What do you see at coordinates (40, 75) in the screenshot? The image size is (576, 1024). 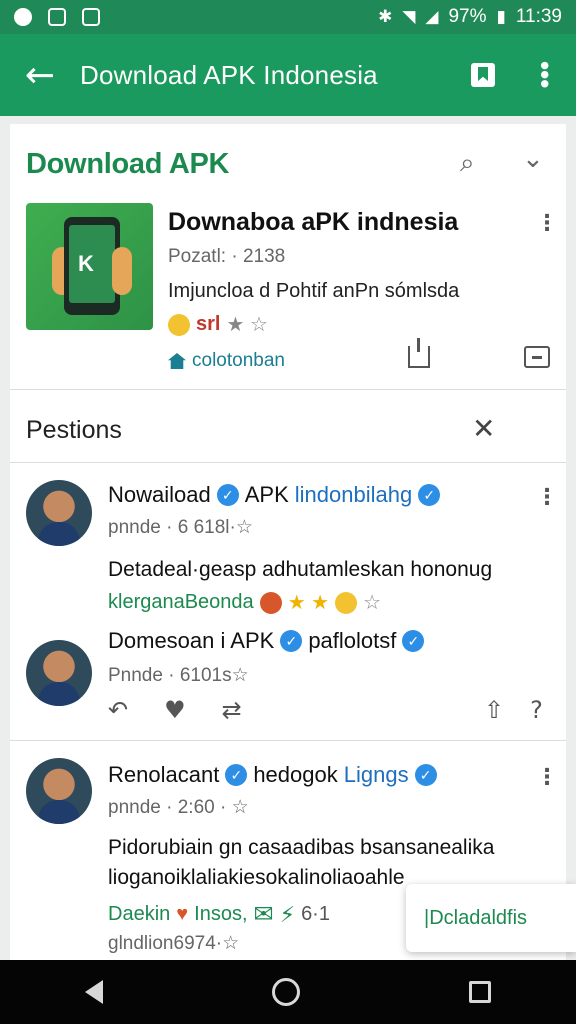 I see `back-arrow-icon: ←` at bounding box center [40, 75].